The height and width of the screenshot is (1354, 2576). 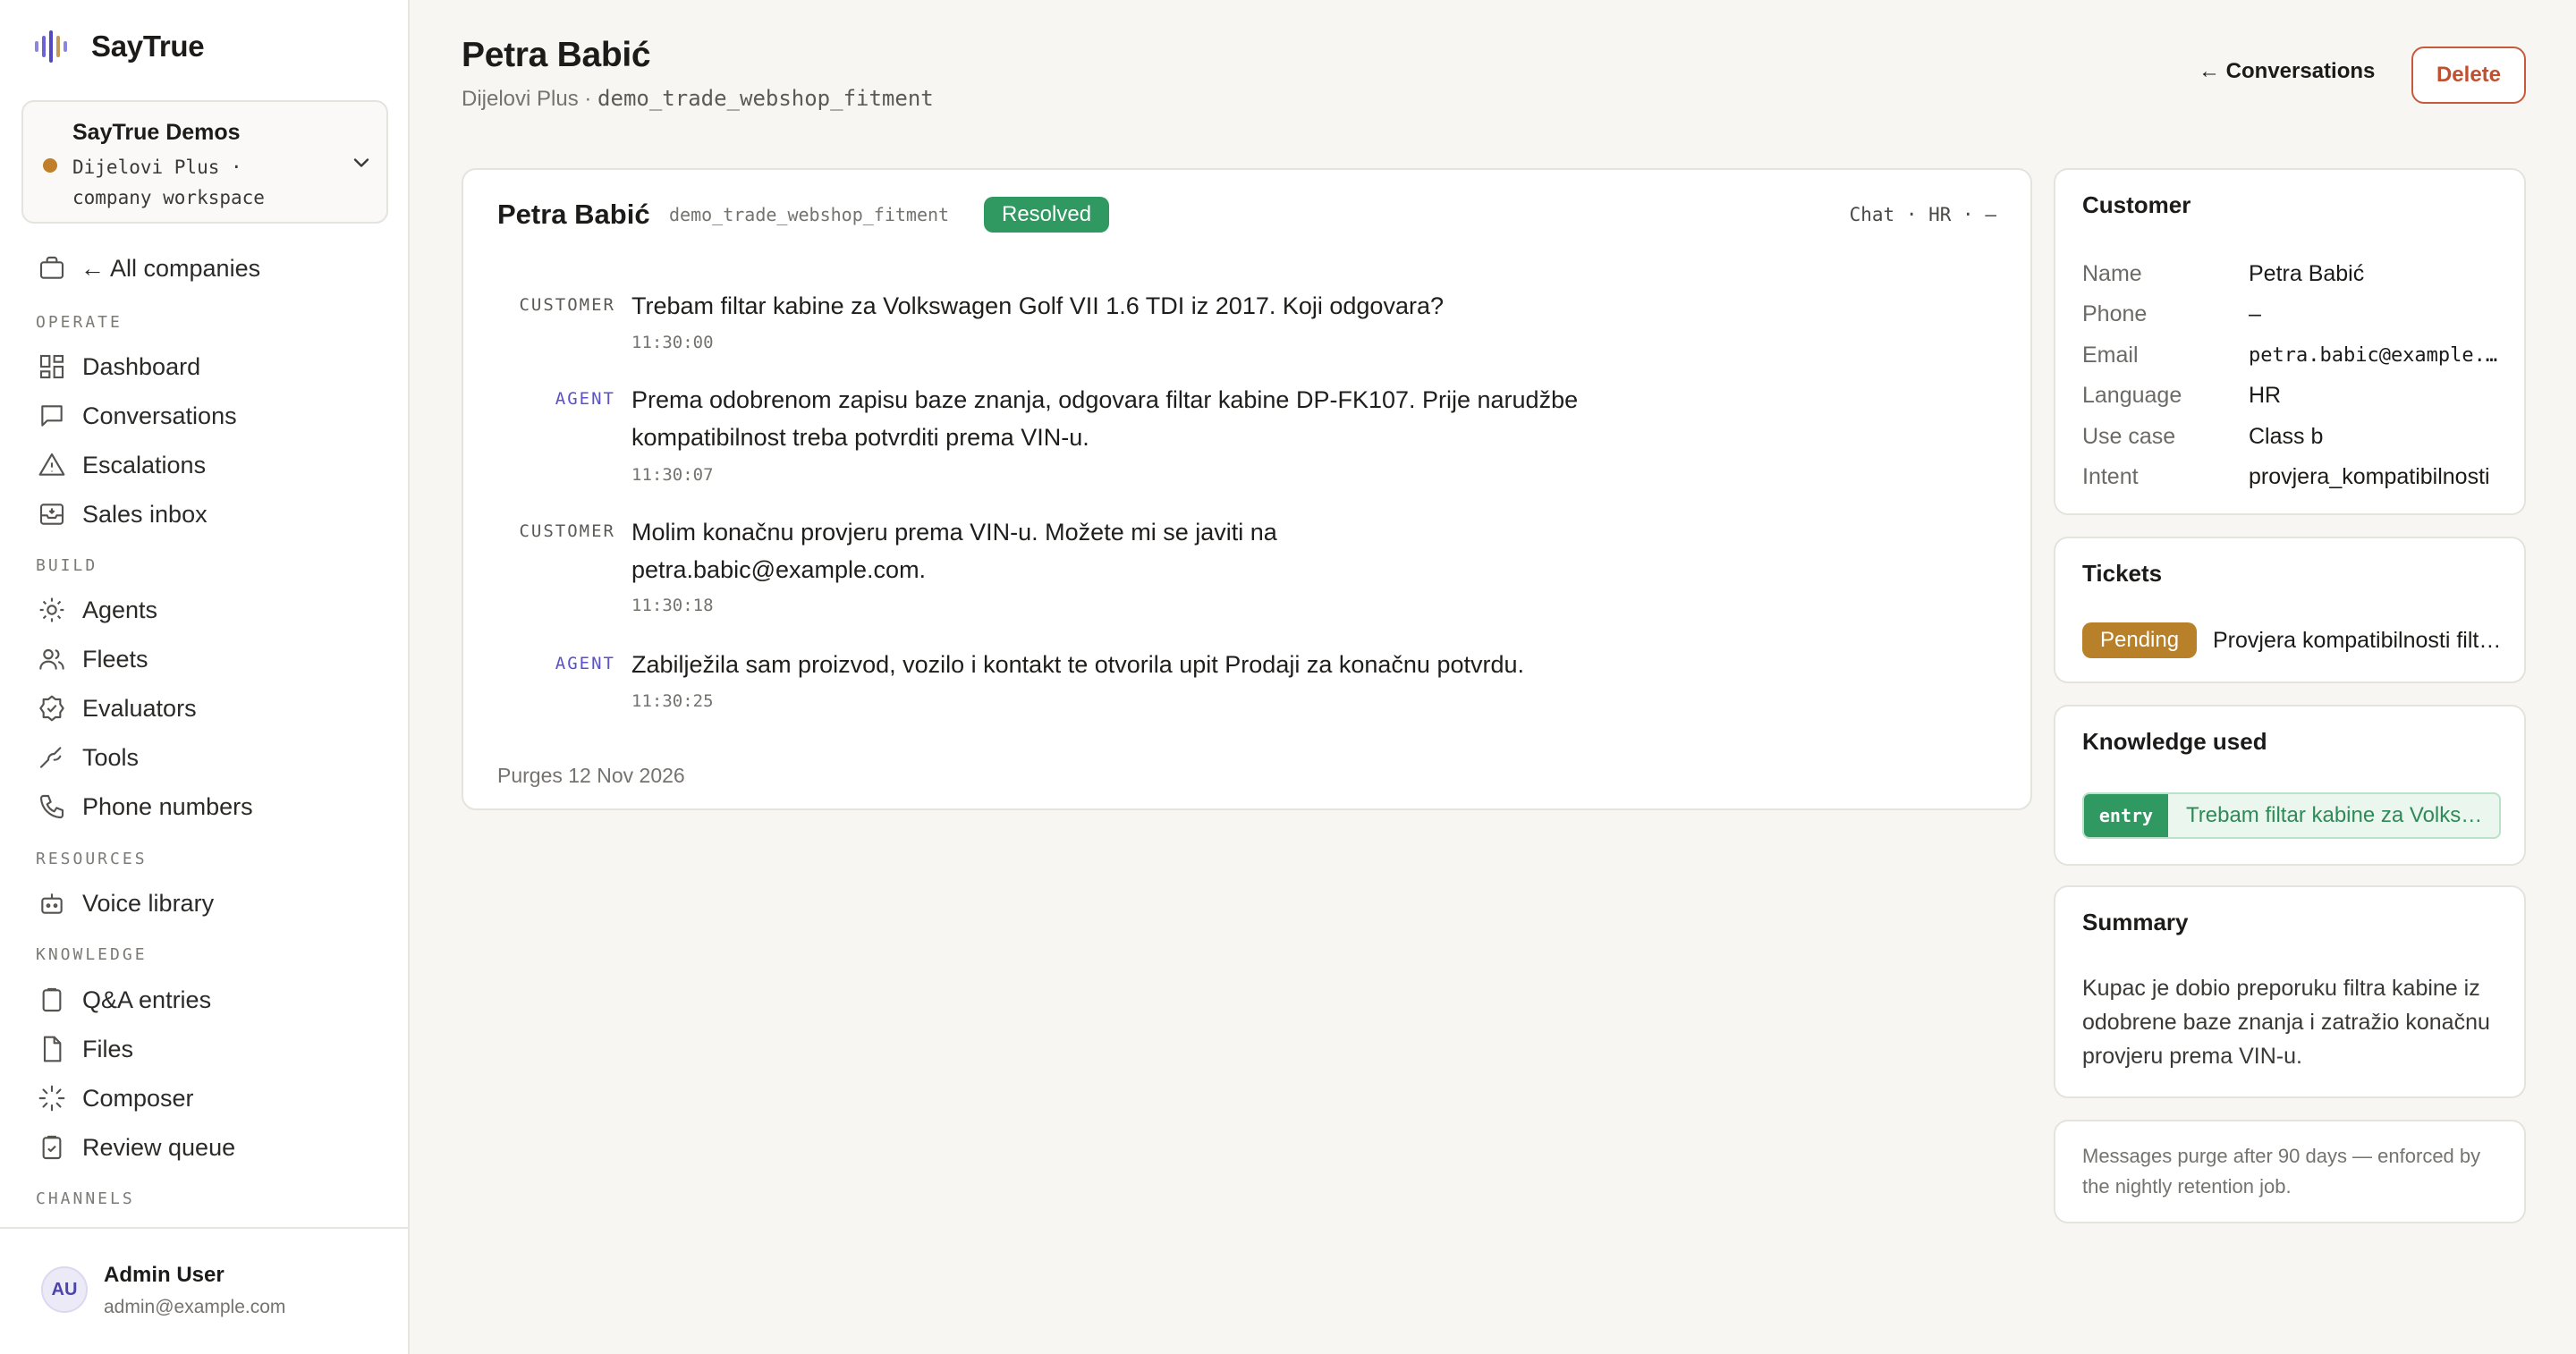 I want to click on message-time: 11:30:07, so click(x=672, y=475).